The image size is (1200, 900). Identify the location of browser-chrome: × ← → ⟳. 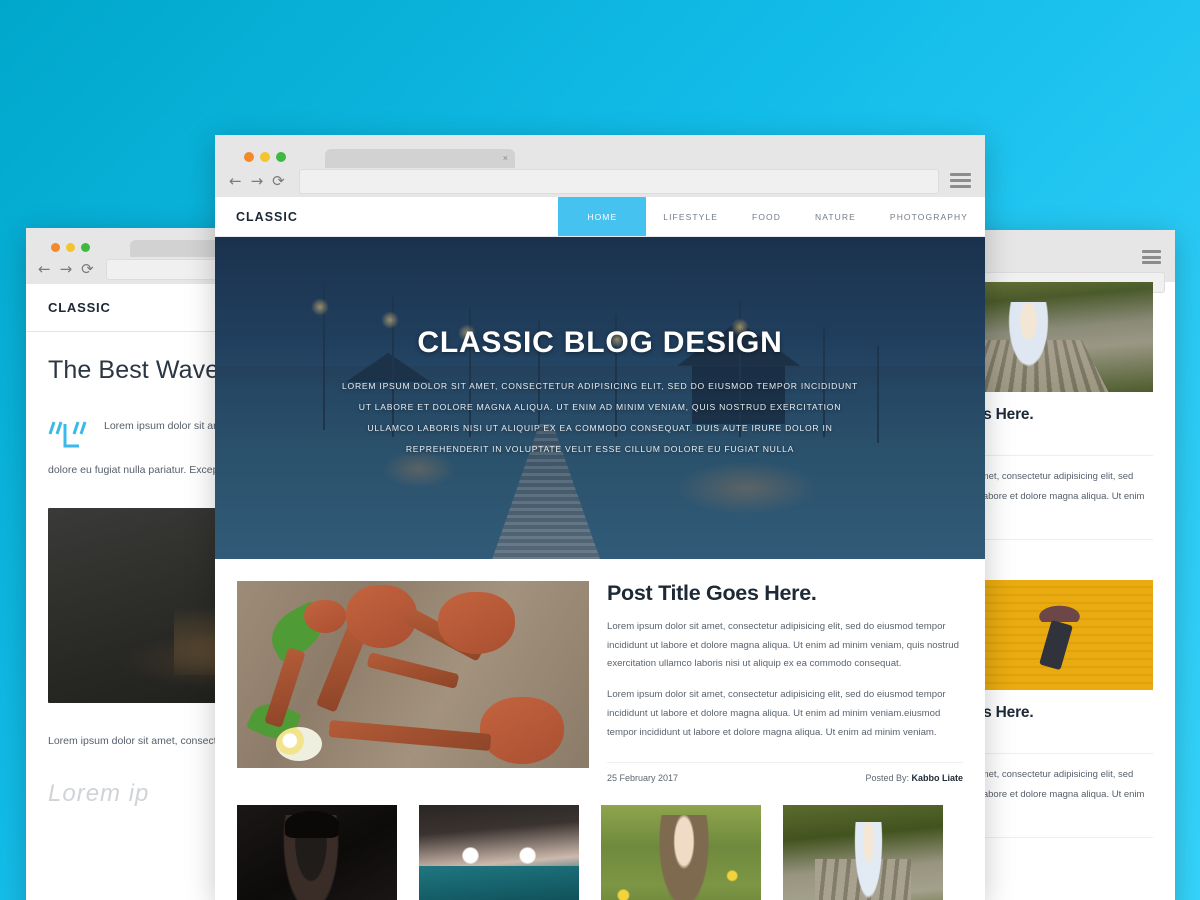
(600, 166).